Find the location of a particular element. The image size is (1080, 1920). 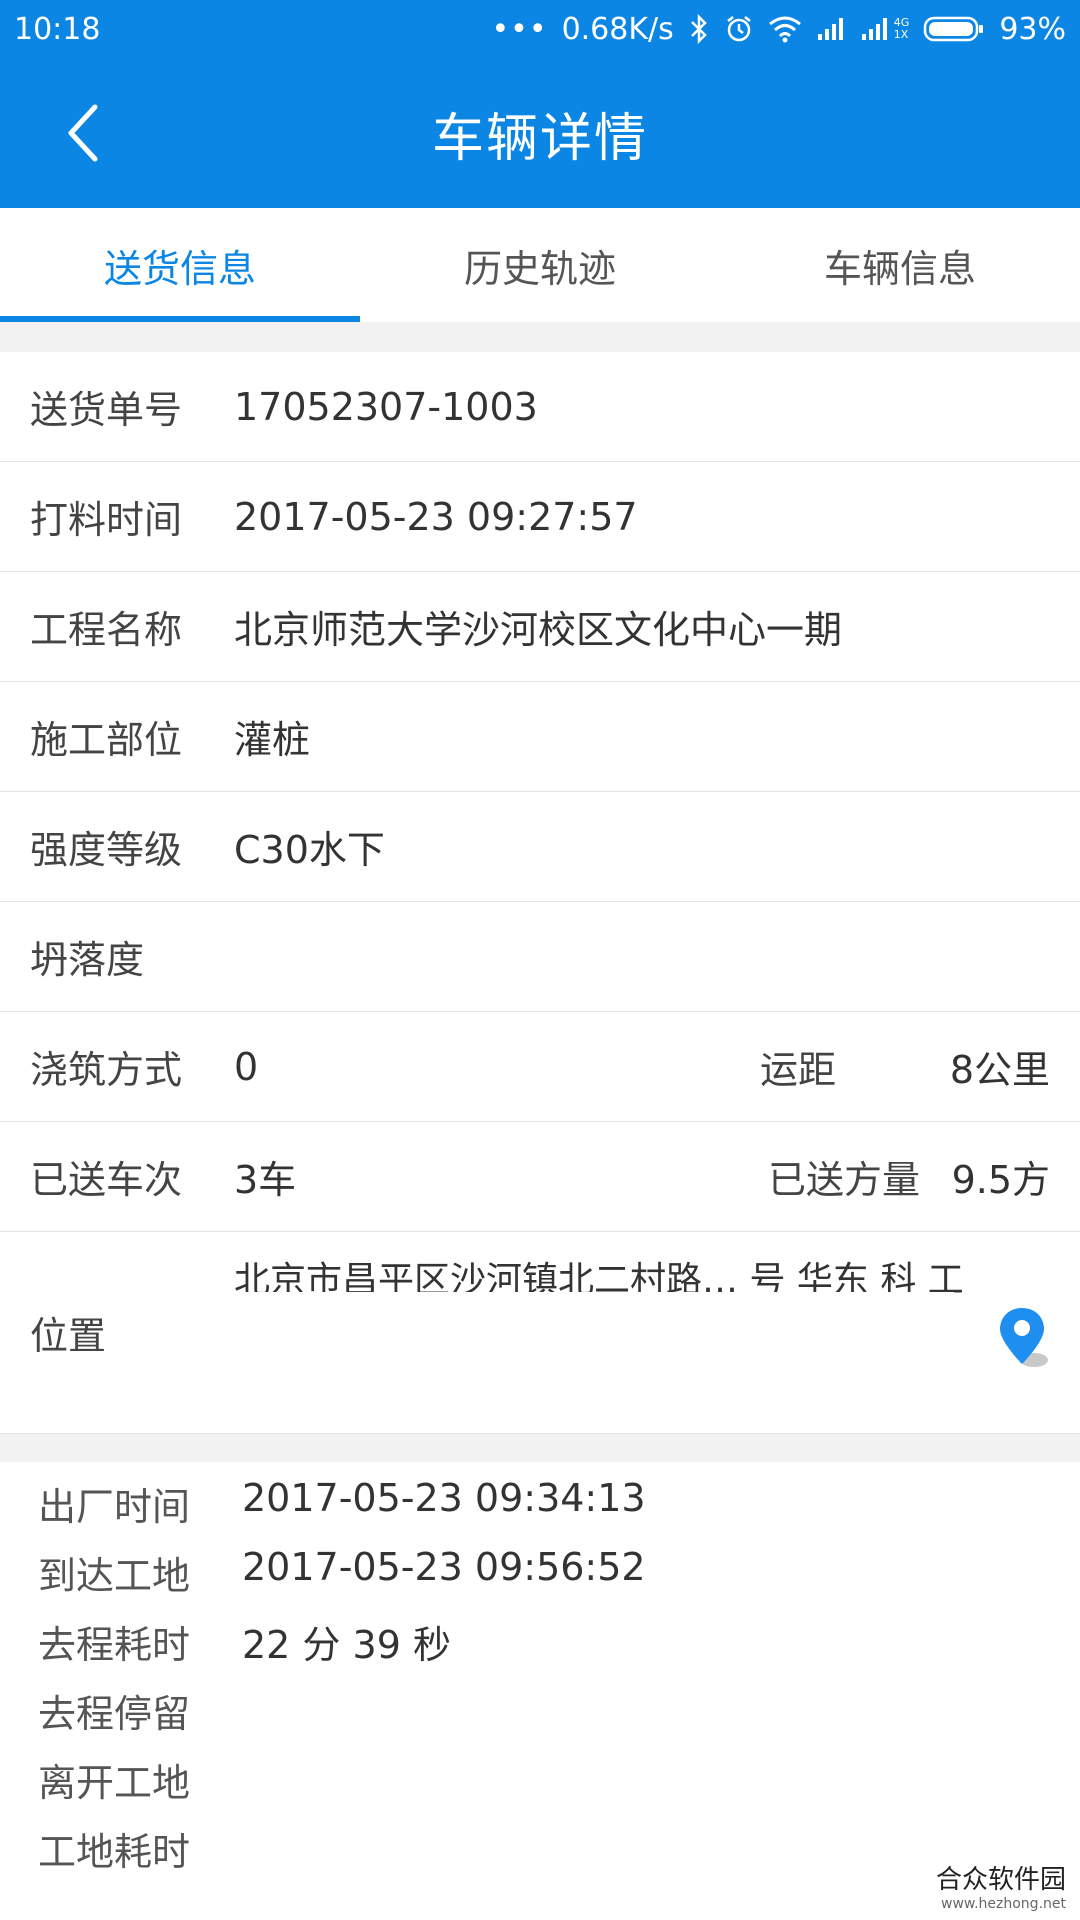

timeline-row: 工地耗时 is located at coordinates (540, 1841).